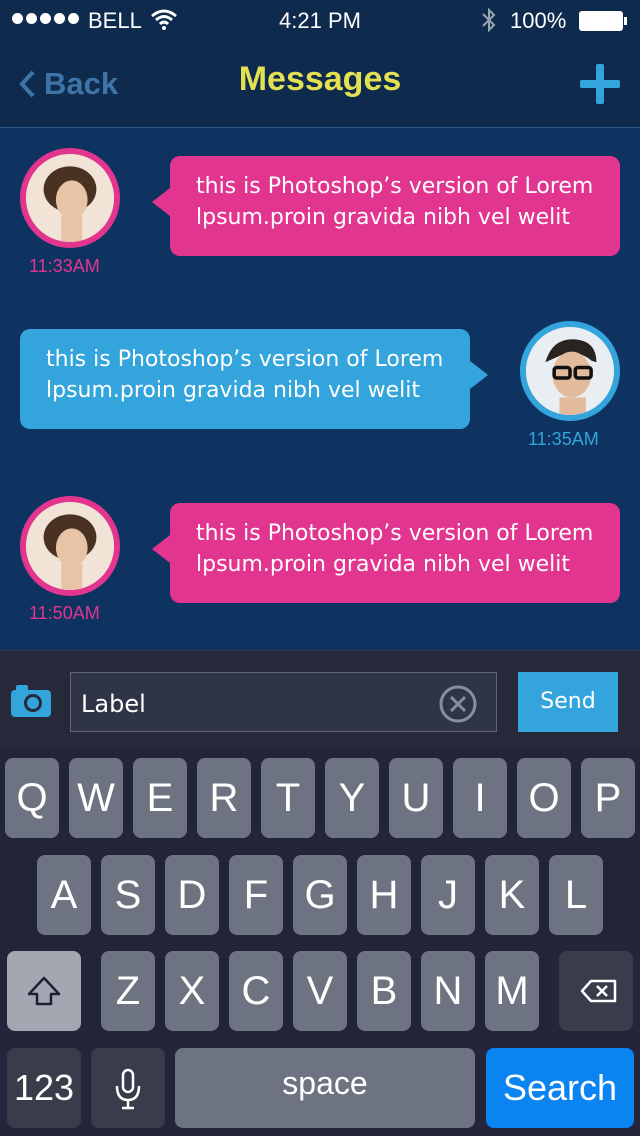 The height and width of the screenshot is (1136, 640). Describe the element at coordinates (325, 1088) in the screenshot. I see `space-key: space` at that location.